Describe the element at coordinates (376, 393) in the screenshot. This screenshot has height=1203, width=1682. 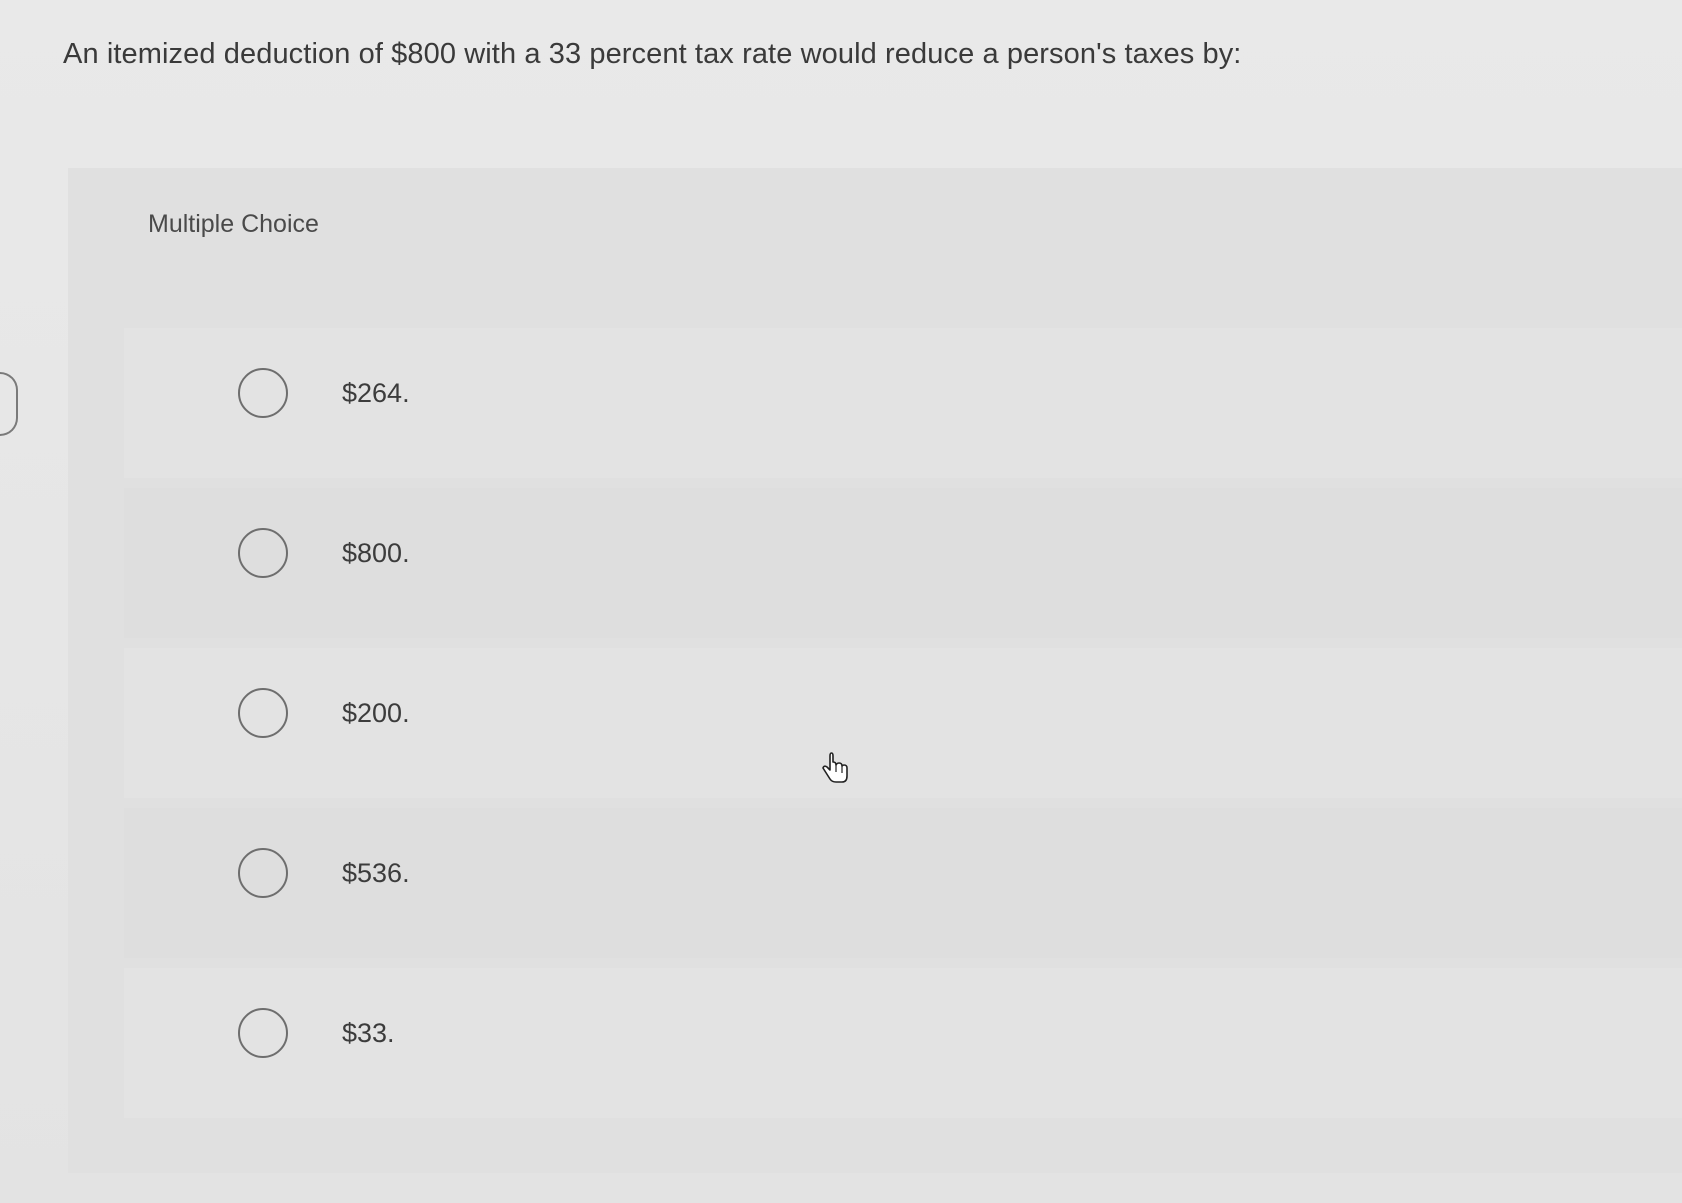
I see `choice-label: $264.` at that location.